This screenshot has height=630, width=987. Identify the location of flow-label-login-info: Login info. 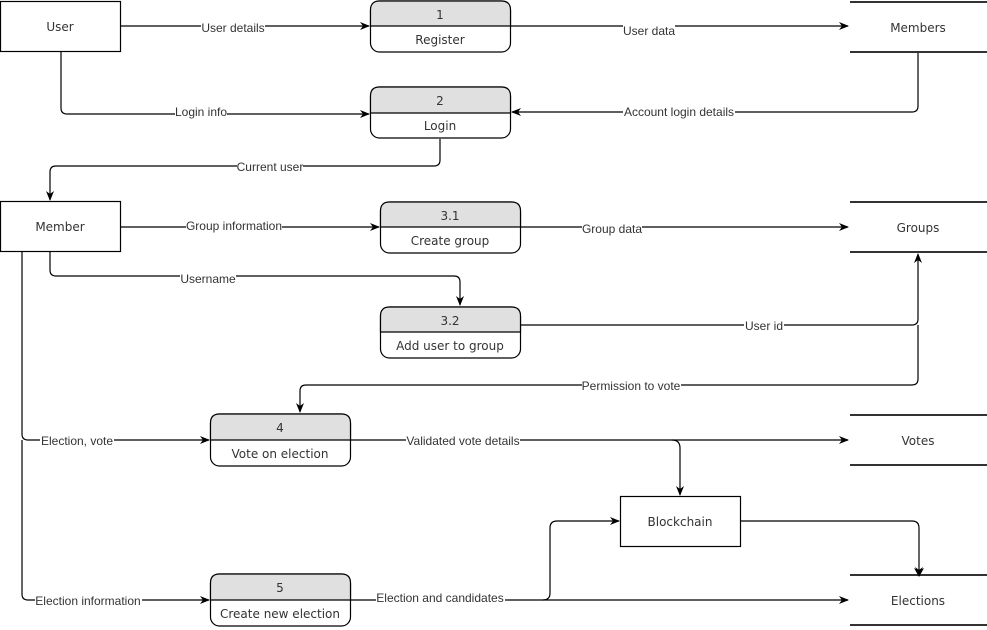
(201, 112).